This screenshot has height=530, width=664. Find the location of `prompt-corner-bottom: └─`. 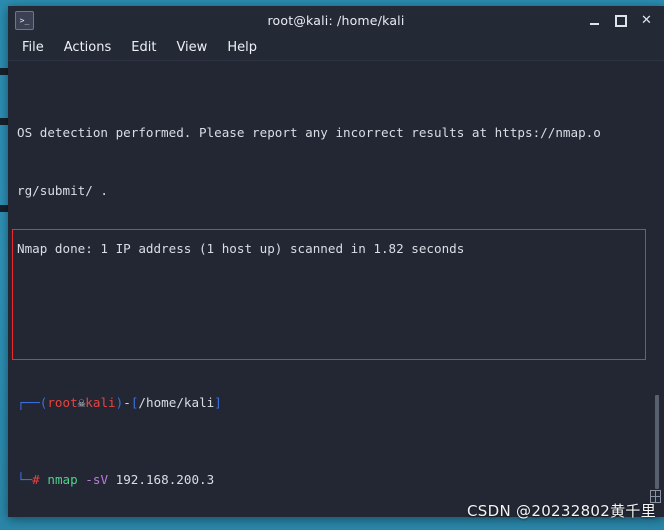

prompt-corner-bottom: └─ is located at coordinates (25, 480).